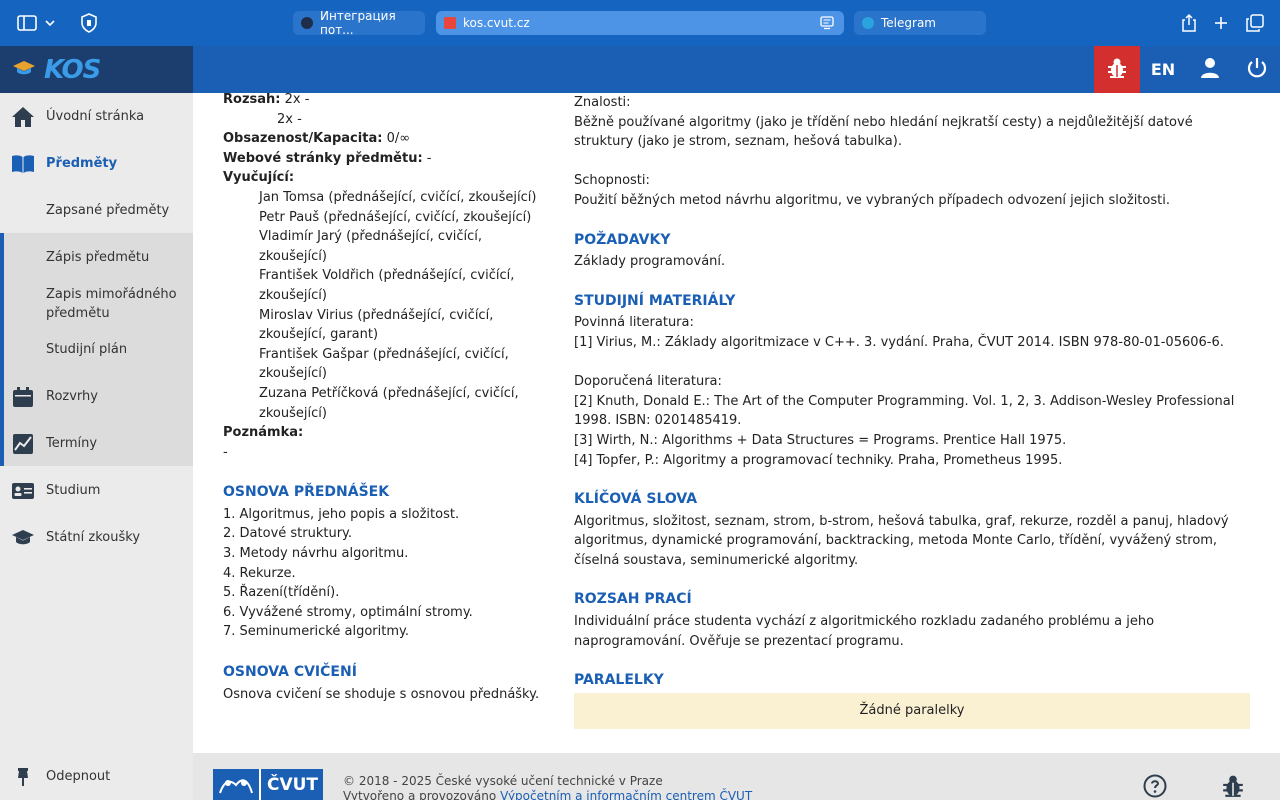 The width and height of the screenshot is (1280, 800). Describe the element at coordinates (450, 23) in the screenshot. I see `kos-favicon-icon` at that location.